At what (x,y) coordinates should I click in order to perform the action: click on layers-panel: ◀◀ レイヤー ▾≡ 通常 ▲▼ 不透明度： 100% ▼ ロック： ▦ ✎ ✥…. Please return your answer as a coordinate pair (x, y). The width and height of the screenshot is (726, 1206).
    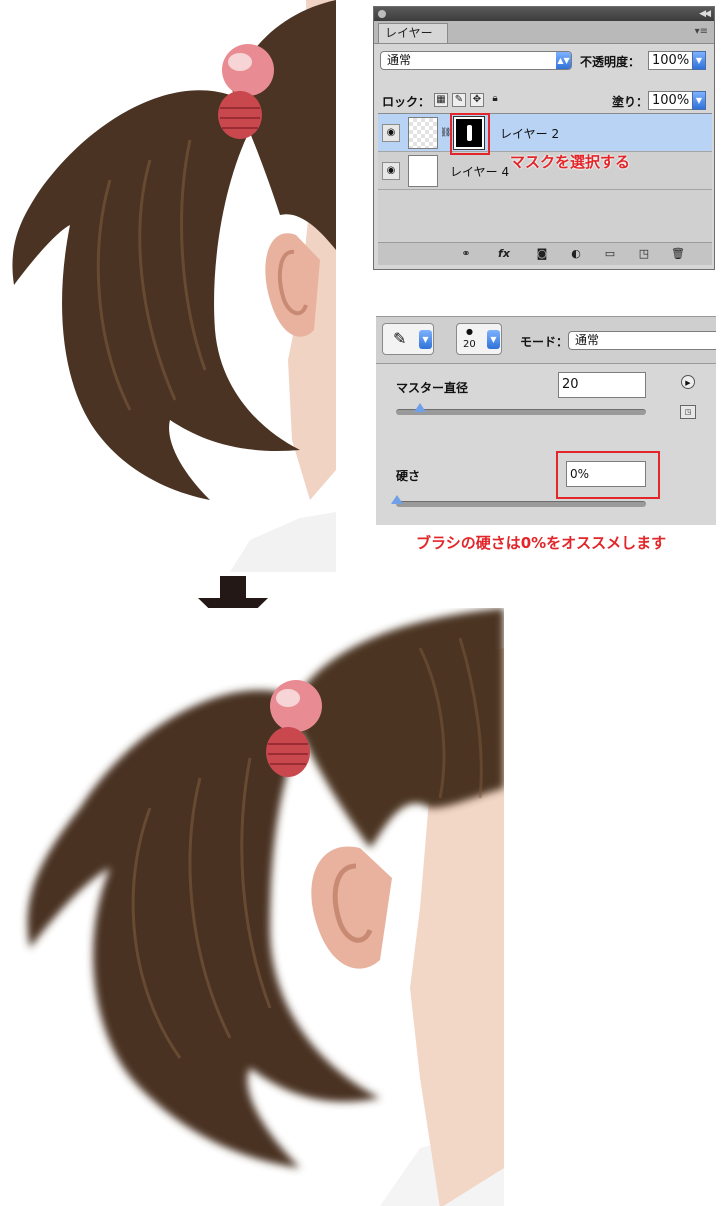
    Looking at the image, I should click on (544, 138).